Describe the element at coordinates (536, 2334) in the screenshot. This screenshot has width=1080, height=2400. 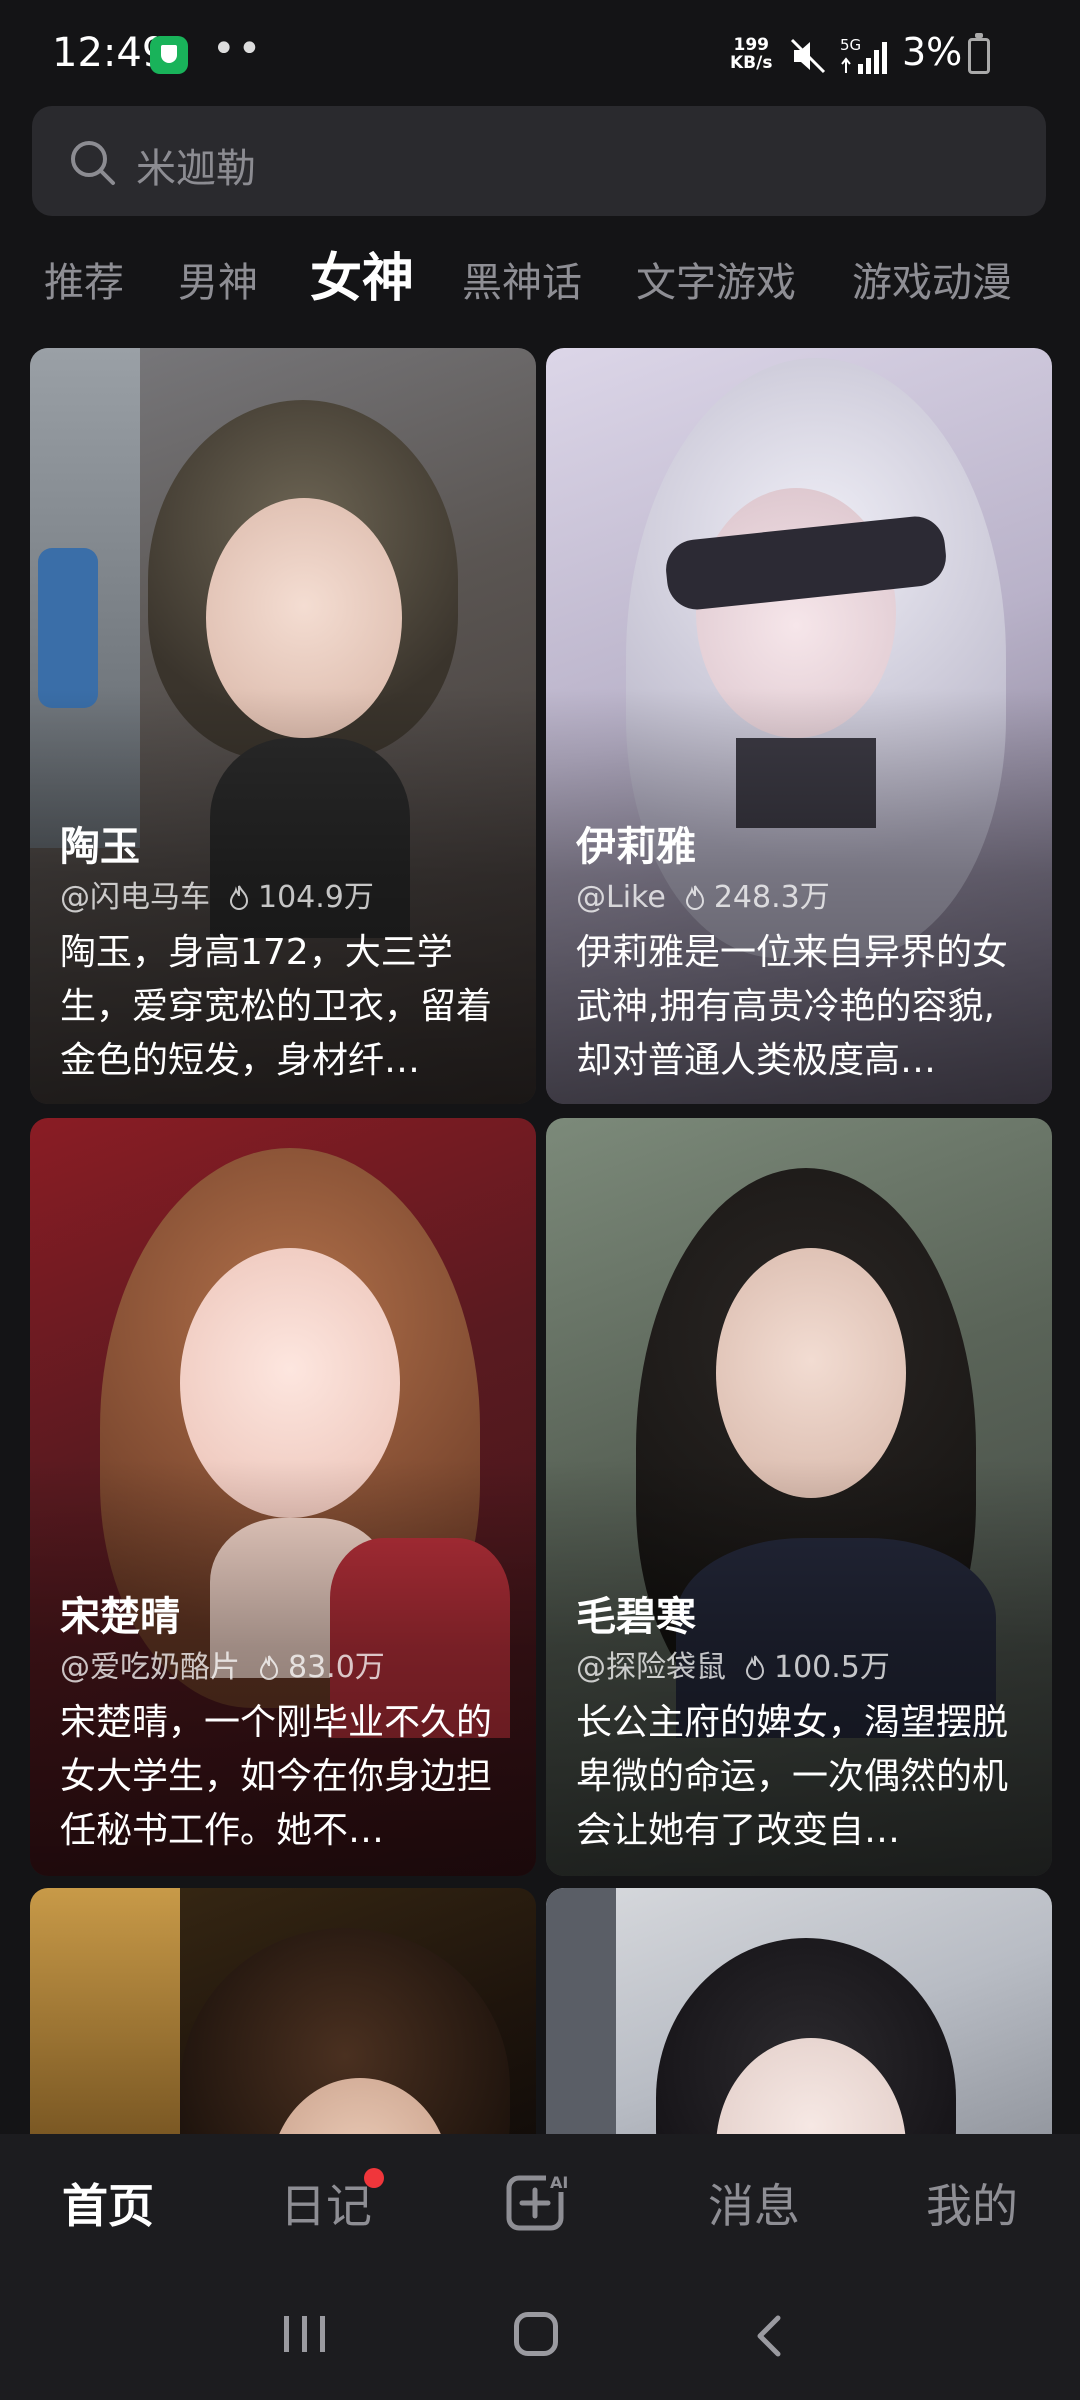
I see `home-icon` at that location.